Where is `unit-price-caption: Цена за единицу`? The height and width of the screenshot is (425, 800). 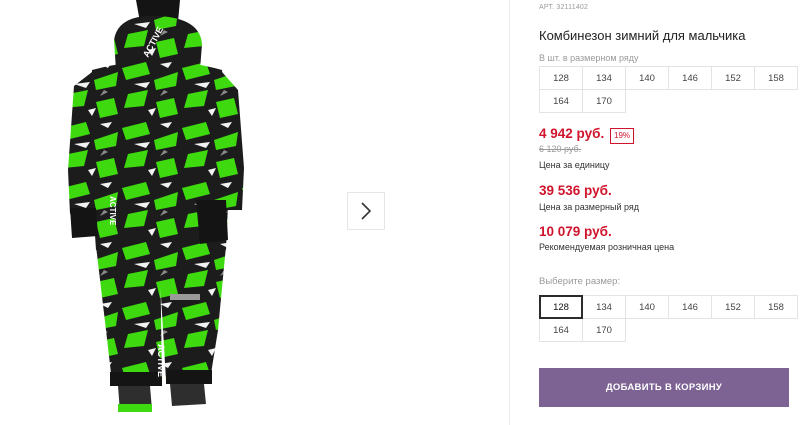 unit-price-caption: Цена за единицу is located at coordinates (574, 165).